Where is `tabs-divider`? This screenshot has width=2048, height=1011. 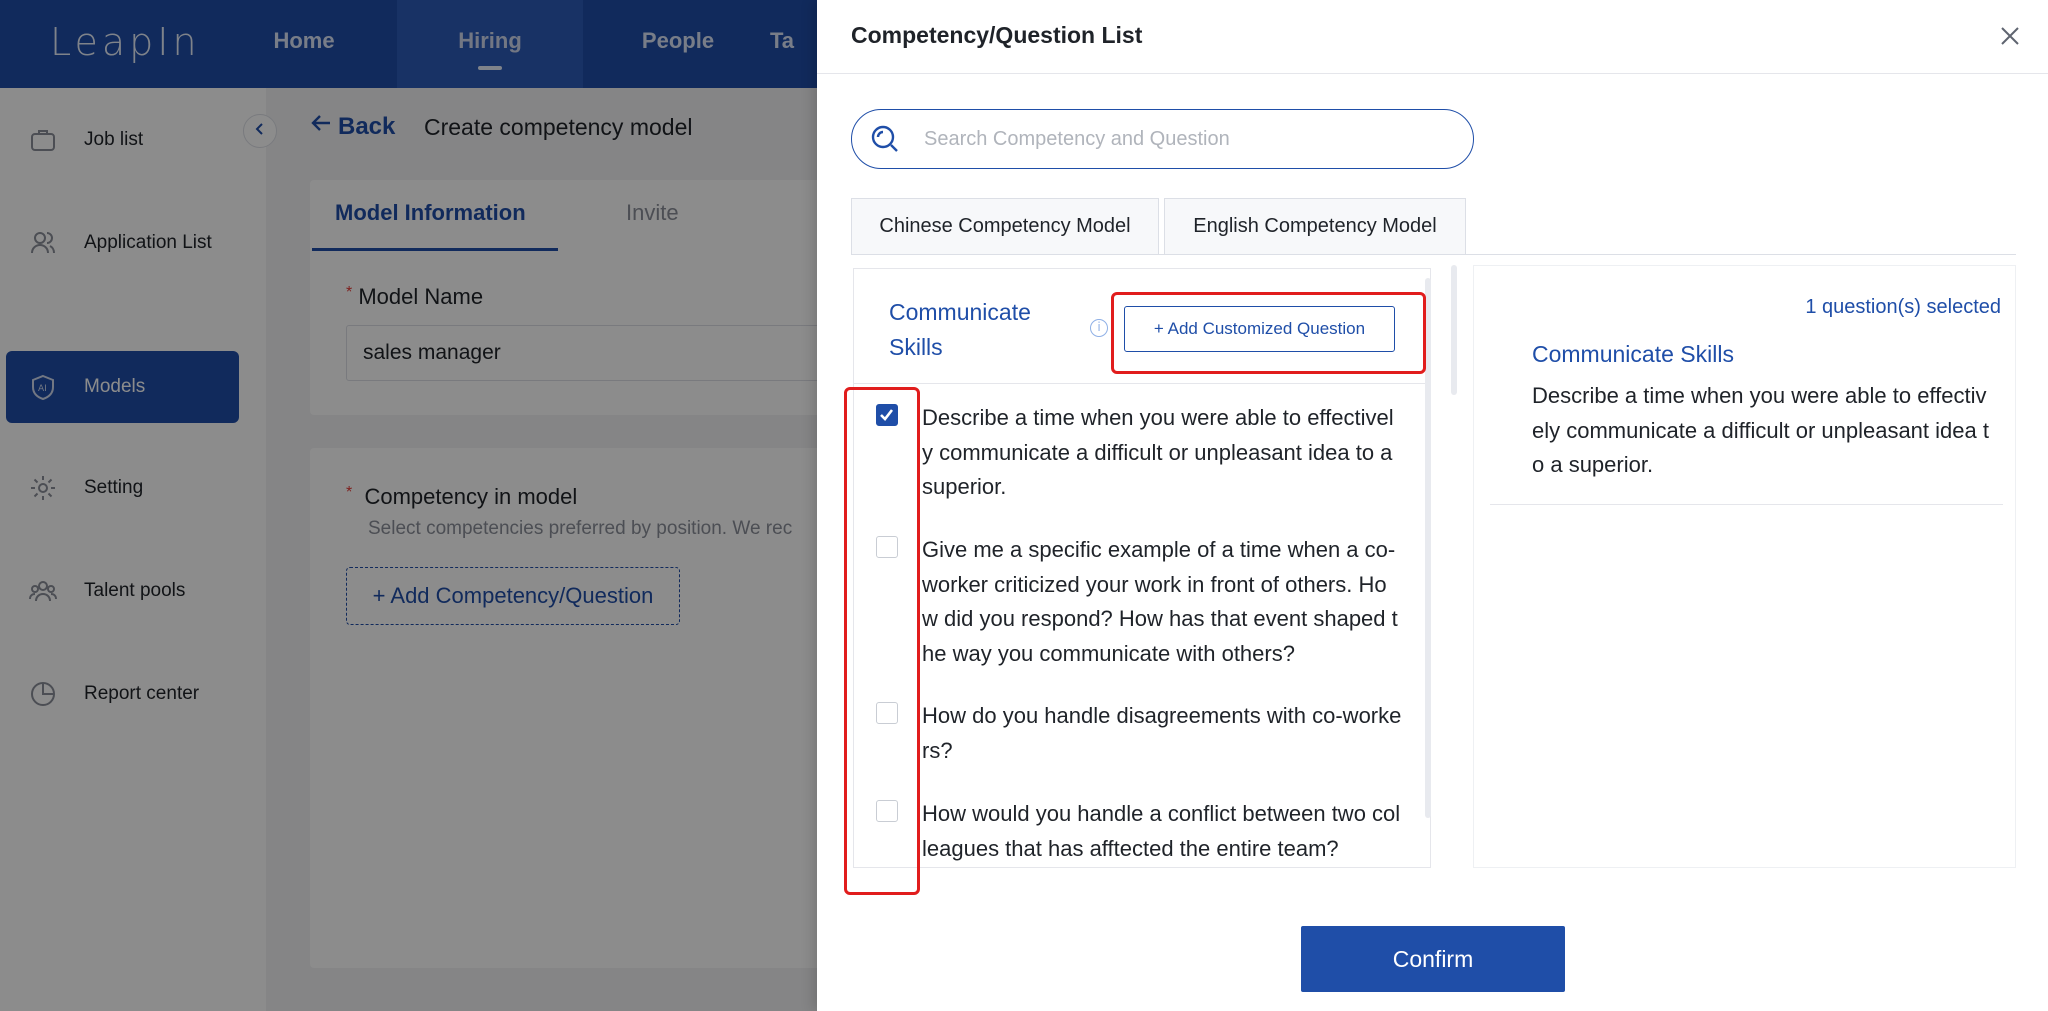
tabs-divider is located at coordinates (1433, 254).